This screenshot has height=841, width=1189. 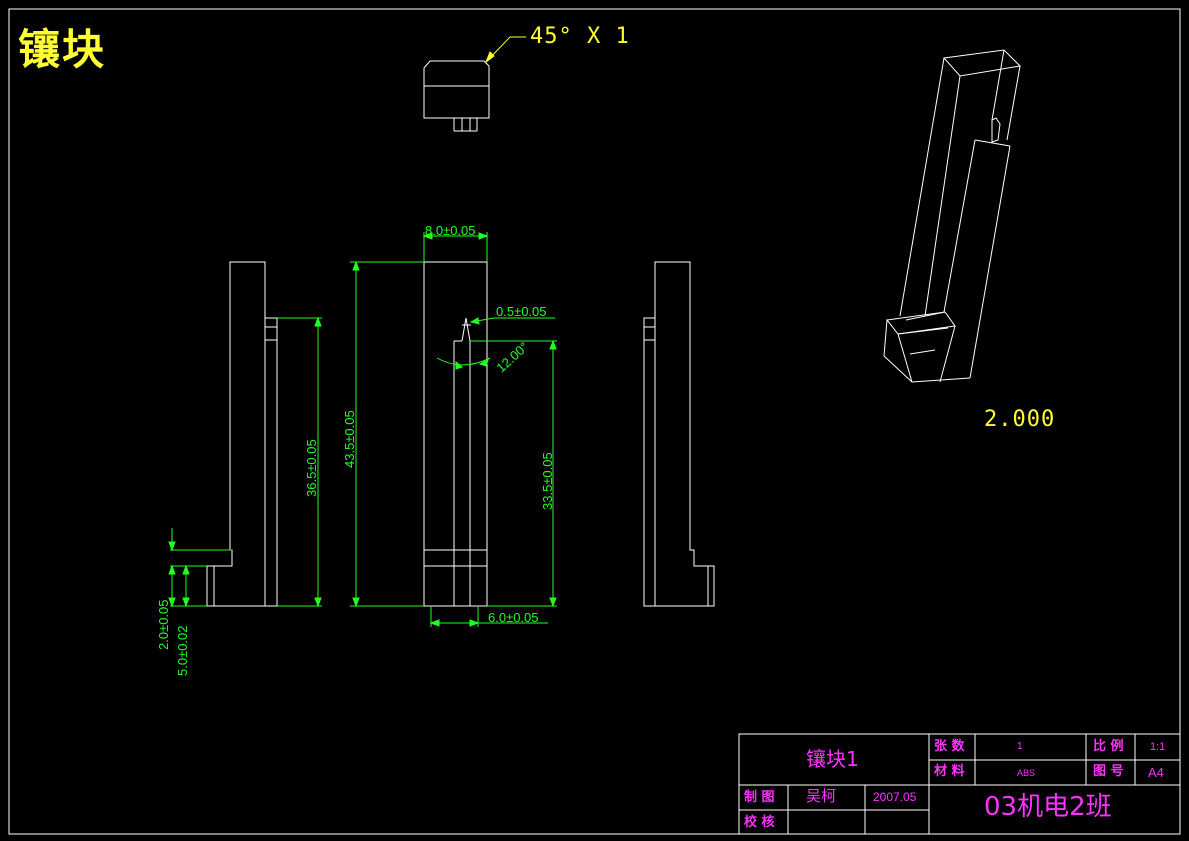 What do you see at coordinates (1020, 419) in the screenshot?
I see `view-scale-note: 2.000` at bounding box center [1020, 419].